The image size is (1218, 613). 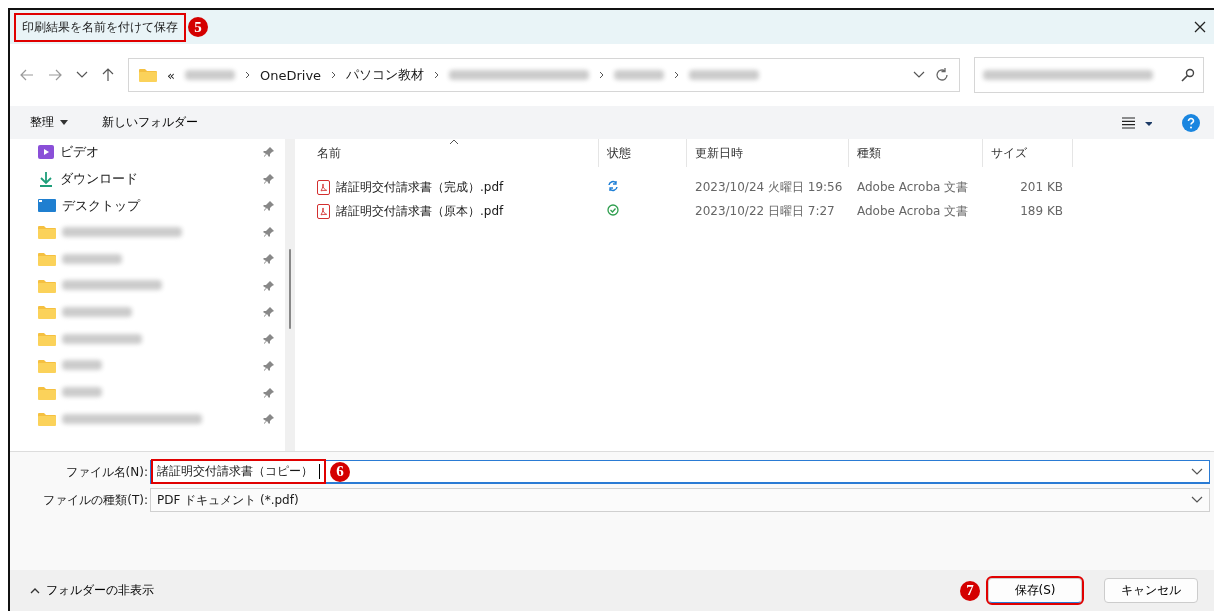 I want to click on back-arrow-icon, so click(x=27, y=75).